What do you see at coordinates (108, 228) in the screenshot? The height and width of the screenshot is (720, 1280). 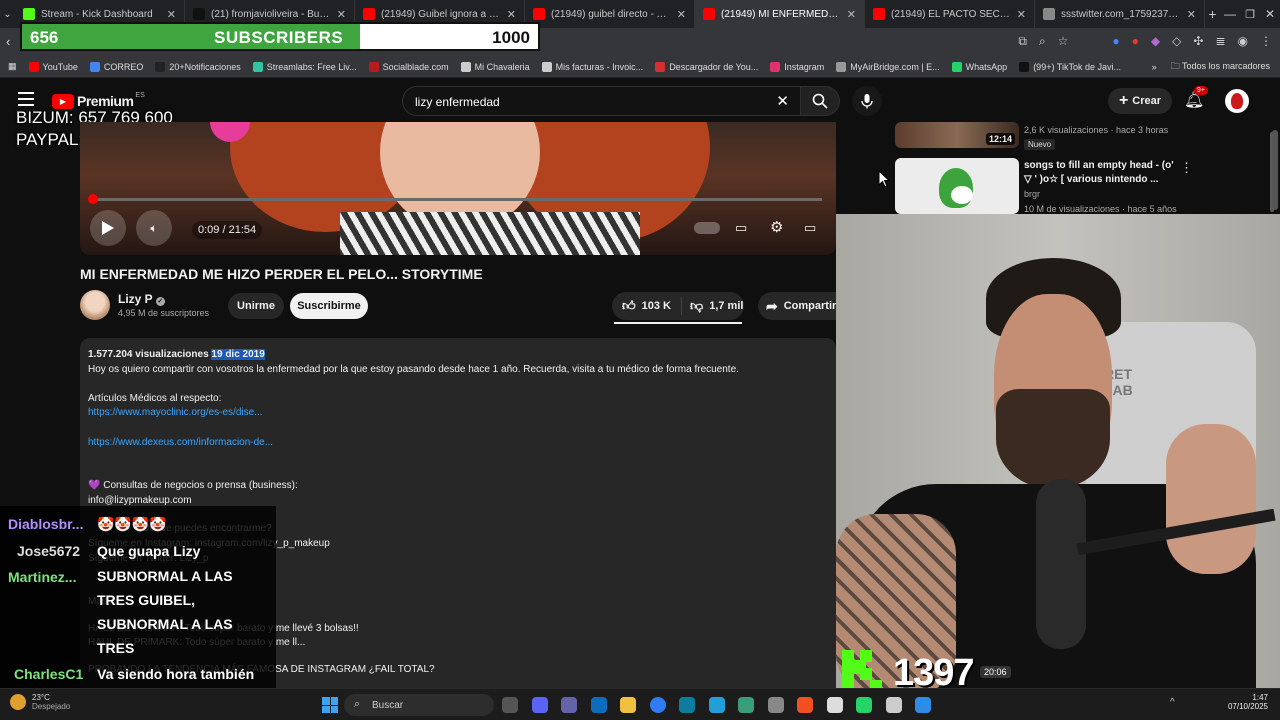 I see `play-button` at bounding box center [108, 228].